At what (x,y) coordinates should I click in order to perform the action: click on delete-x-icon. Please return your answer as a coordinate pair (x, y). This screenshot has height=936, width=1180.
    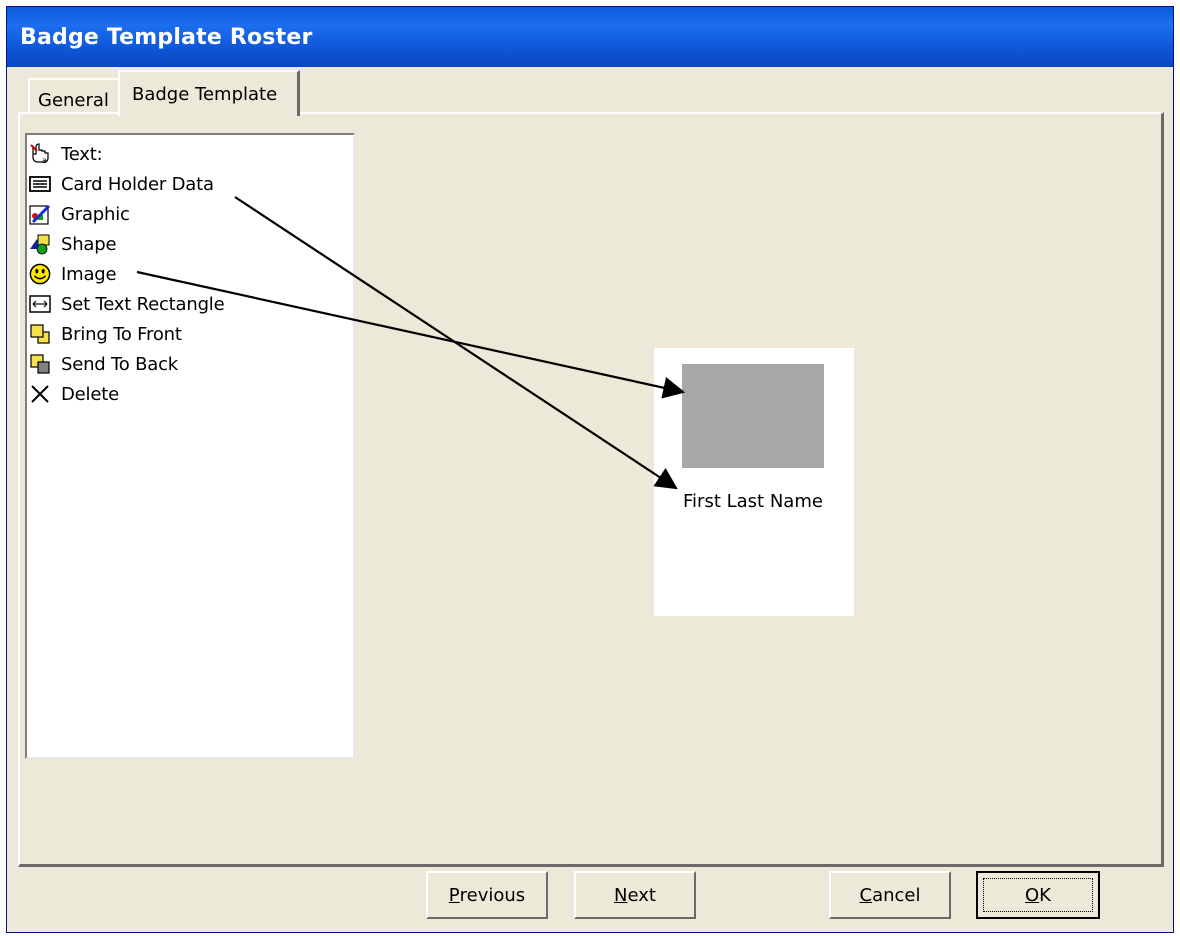
    Looking at the image, I should click on (40, 394).